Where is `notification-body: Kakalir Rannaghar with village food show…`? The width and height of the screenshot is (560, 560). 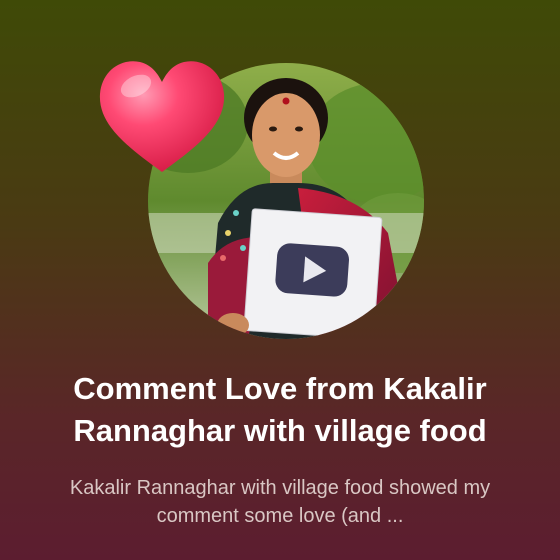
notification-body: Kakalir Rannaghar with village food show… is located at coordinates (280, 502).